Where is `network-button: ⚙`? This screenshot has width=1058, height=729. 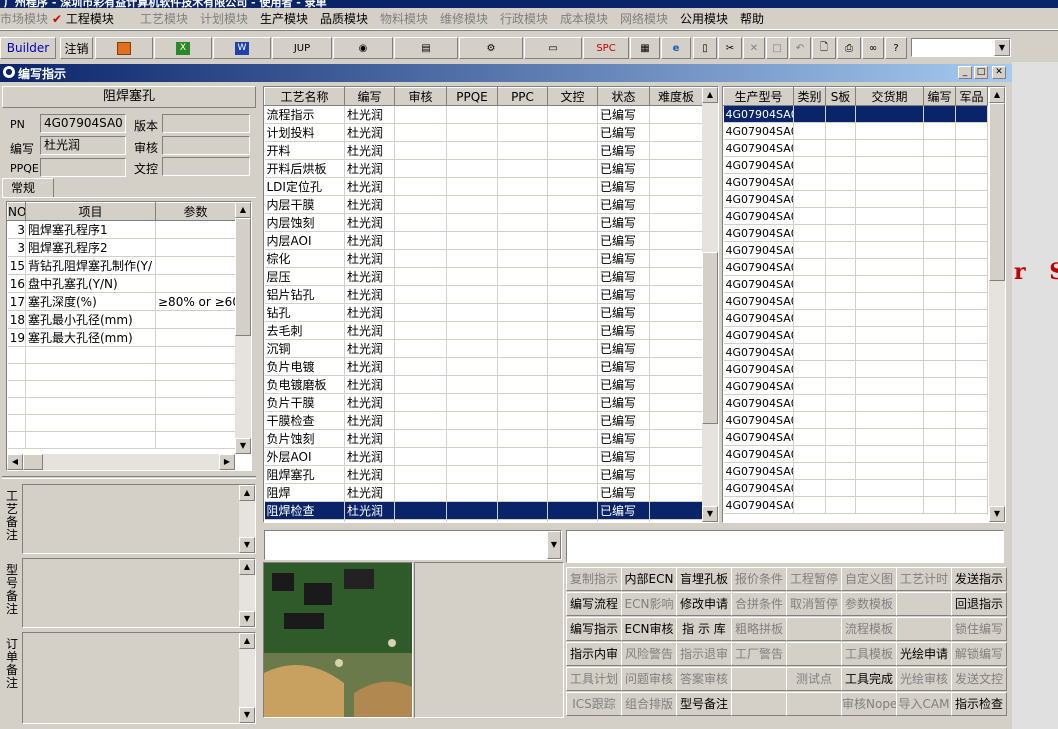
network-button: ⚙ is located at coordinates (491, 48).